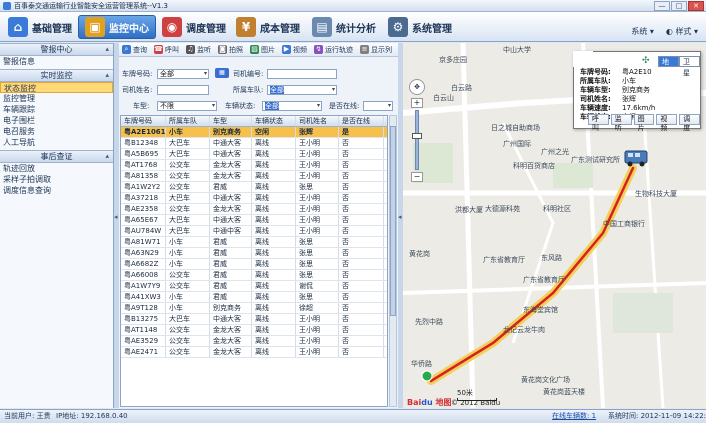 This screenshot has width=706, height=423. I want to click on zoom-slider, so click(417, 140).